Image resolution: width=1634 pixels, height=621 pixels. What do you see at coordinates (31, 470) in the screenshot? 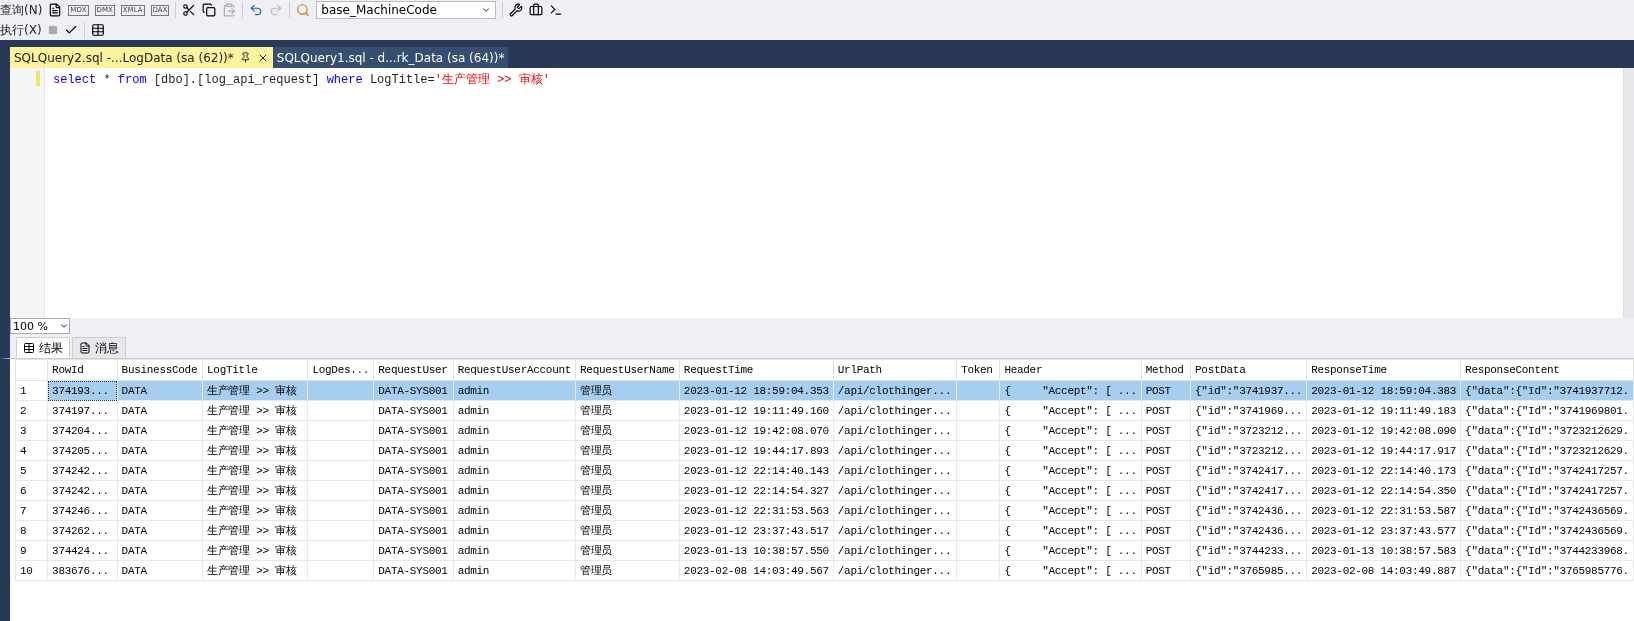
I see `row-number: 5` at bounding box center [31, 470].